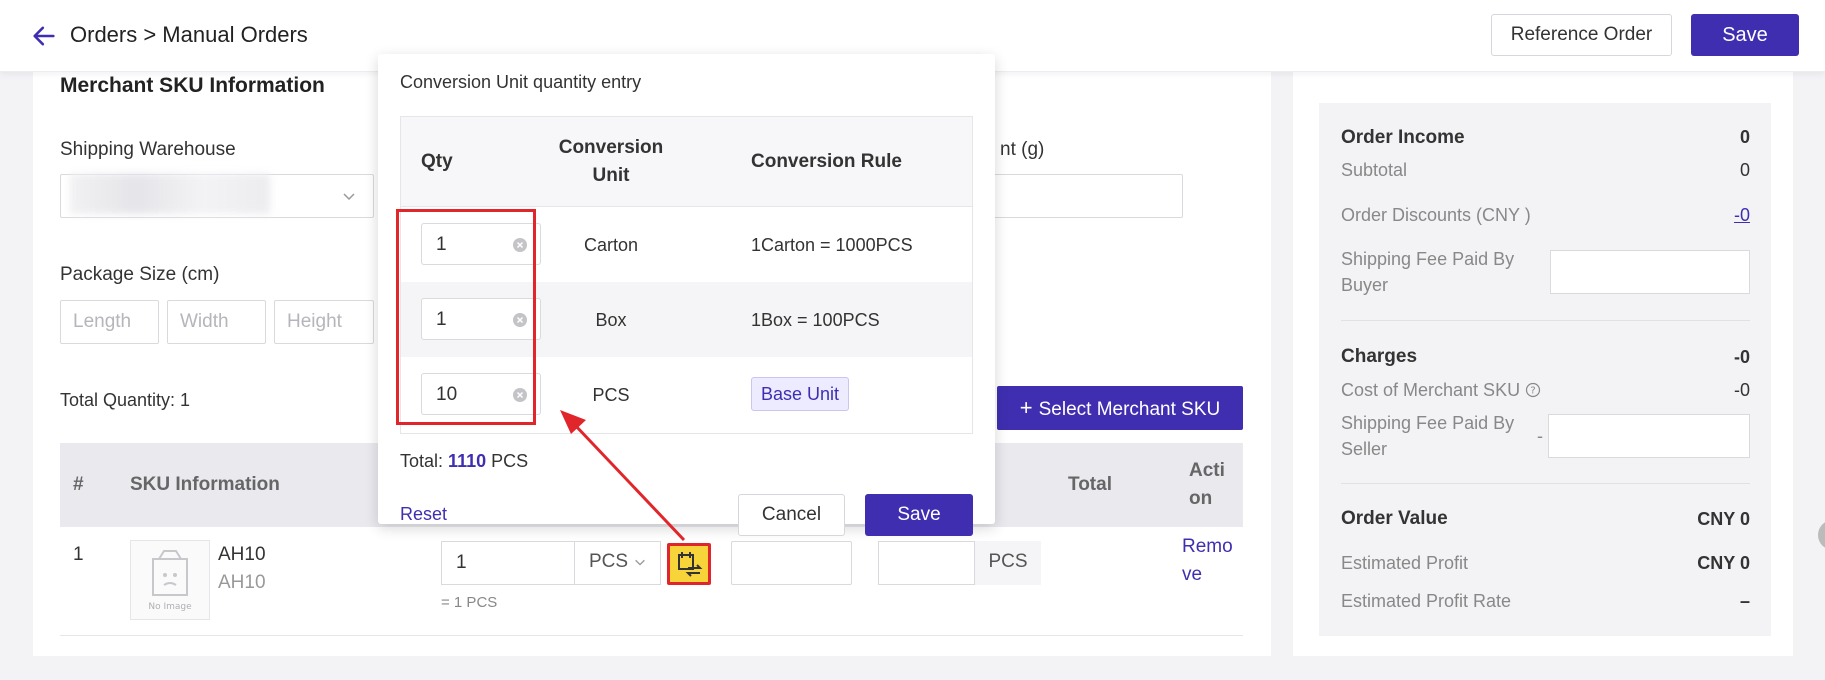 This screenshot has width=1825, height=680. I want to click on quantity-value: 1, so click(461, 562).